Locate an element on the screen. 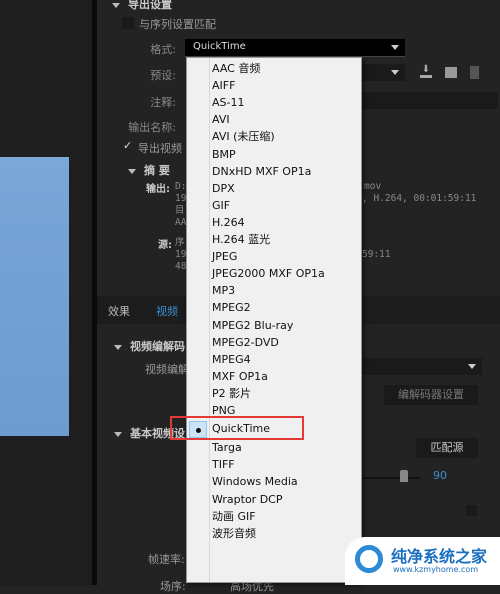  format-option-label: MP3 is located at coordinates (224, 291).